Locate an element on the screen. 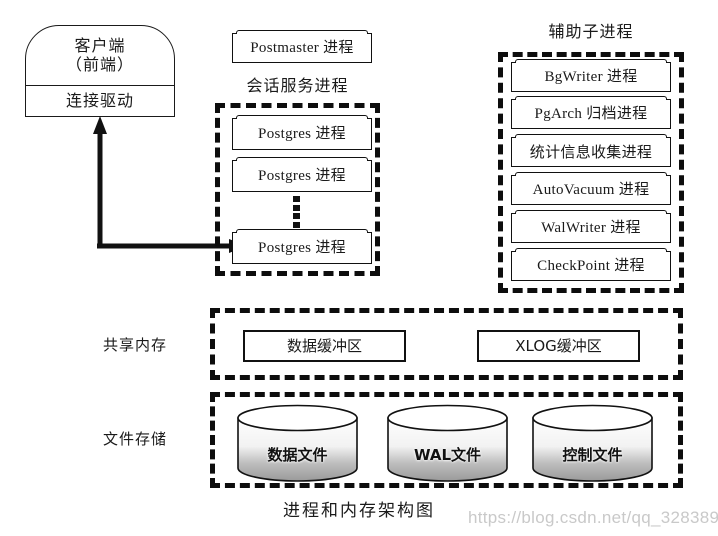 This screenshot has height=536, width=718. bgwriter-process-box: BgWriter 进程 is located at coordinates (591, 75).